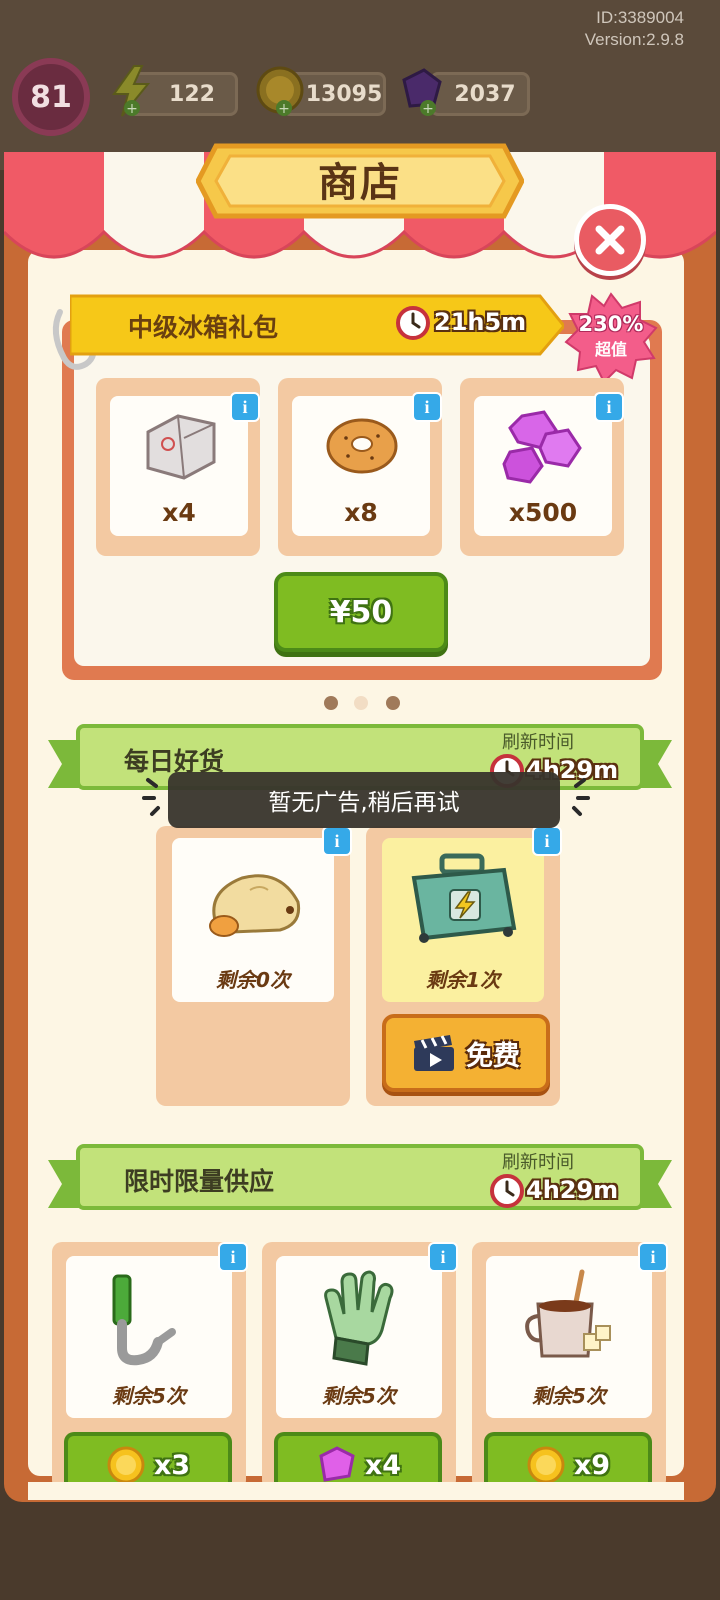  I want to click on pack-item-qty: x500, so click(543, 512).